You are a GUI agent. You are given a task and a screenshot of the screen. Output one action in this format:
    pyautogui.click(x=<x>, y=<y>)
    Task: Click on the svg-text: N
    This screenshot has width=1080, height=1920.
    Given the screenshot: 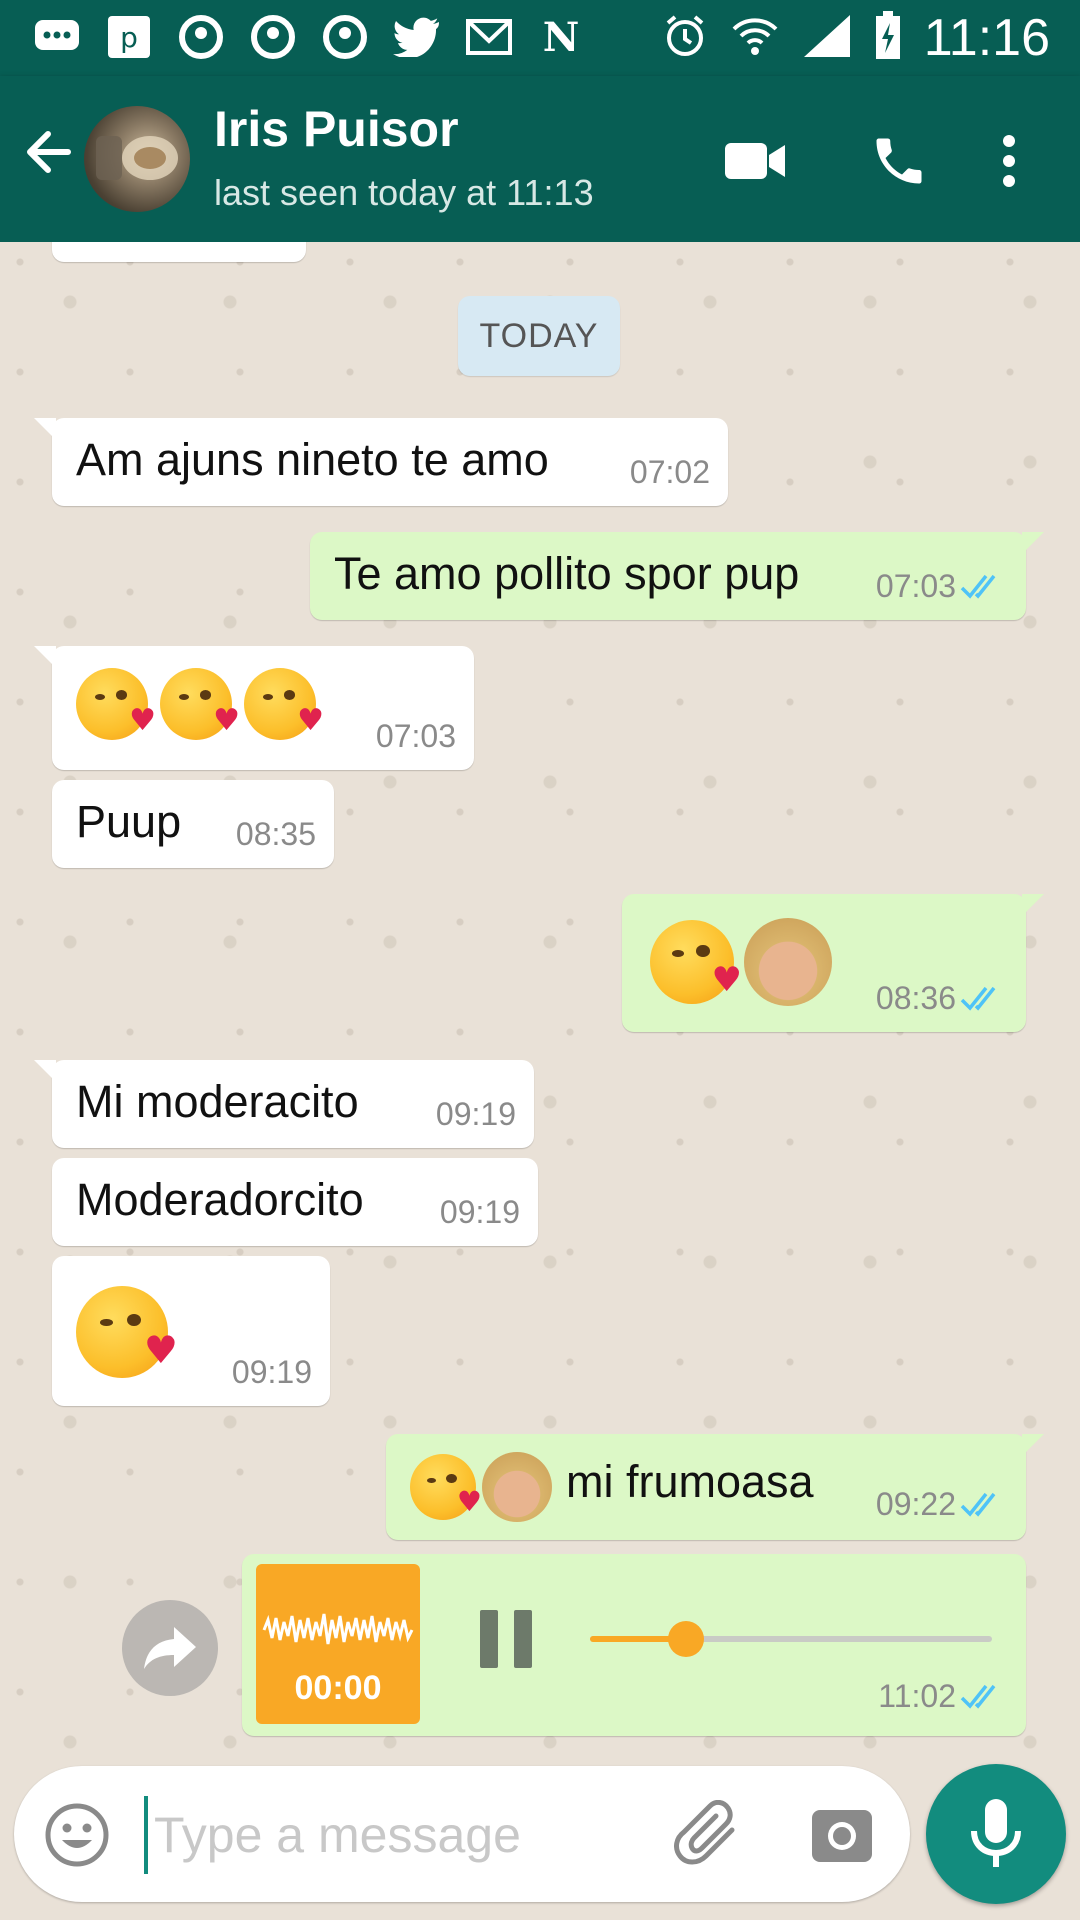 What is the action you would take?
    pyautogui.click(x=561, y=37)
    